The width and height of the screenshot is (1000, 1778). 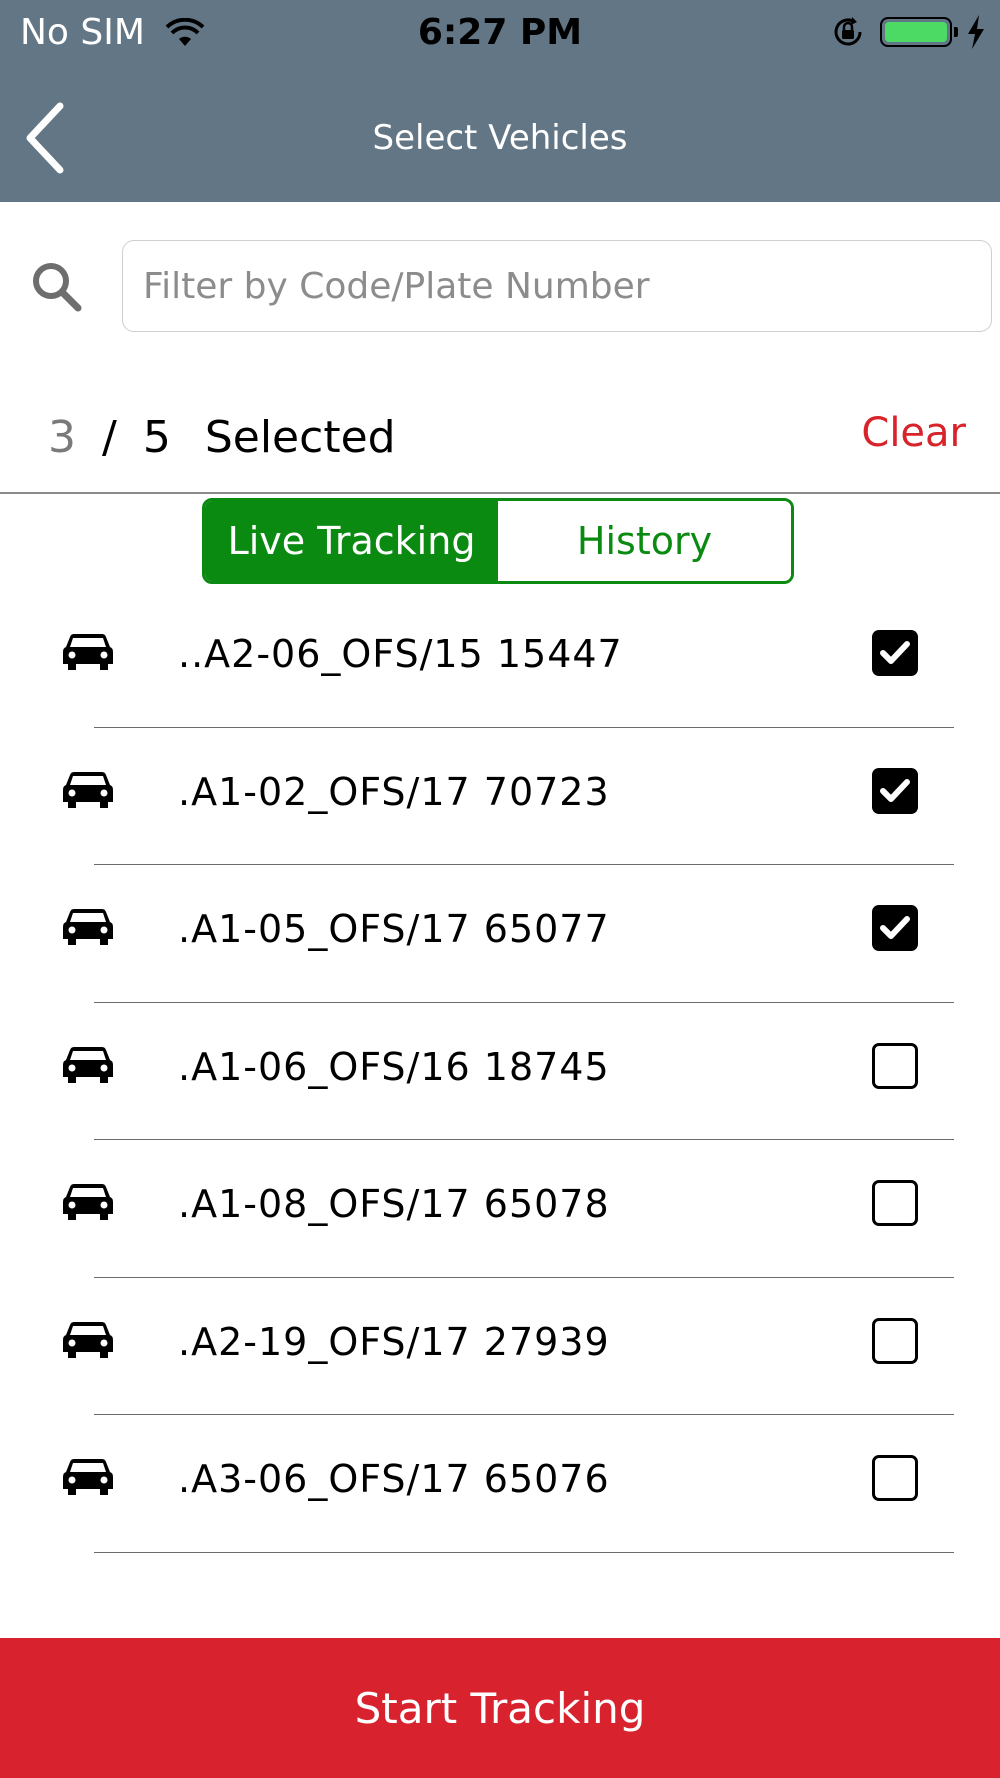 What do you see at coordinates (524, 1552) in the screenshot?
I see `row-divider` at bounding box center [524, 1552].